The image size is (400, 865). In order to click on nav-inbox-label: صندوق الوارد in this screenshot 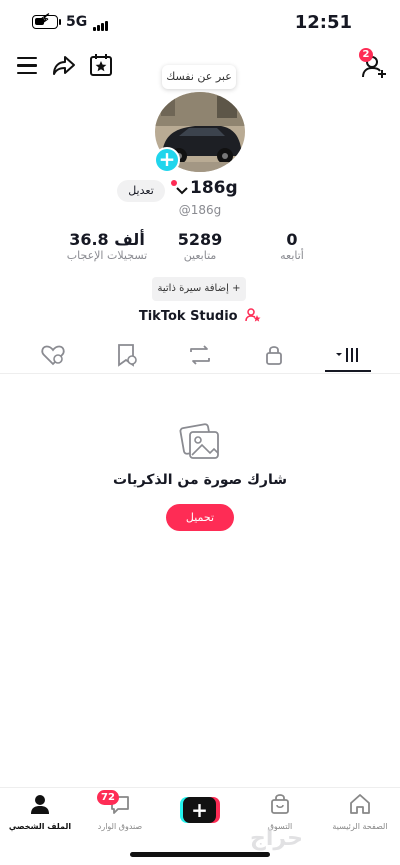, I will do `click(120, 826)`.